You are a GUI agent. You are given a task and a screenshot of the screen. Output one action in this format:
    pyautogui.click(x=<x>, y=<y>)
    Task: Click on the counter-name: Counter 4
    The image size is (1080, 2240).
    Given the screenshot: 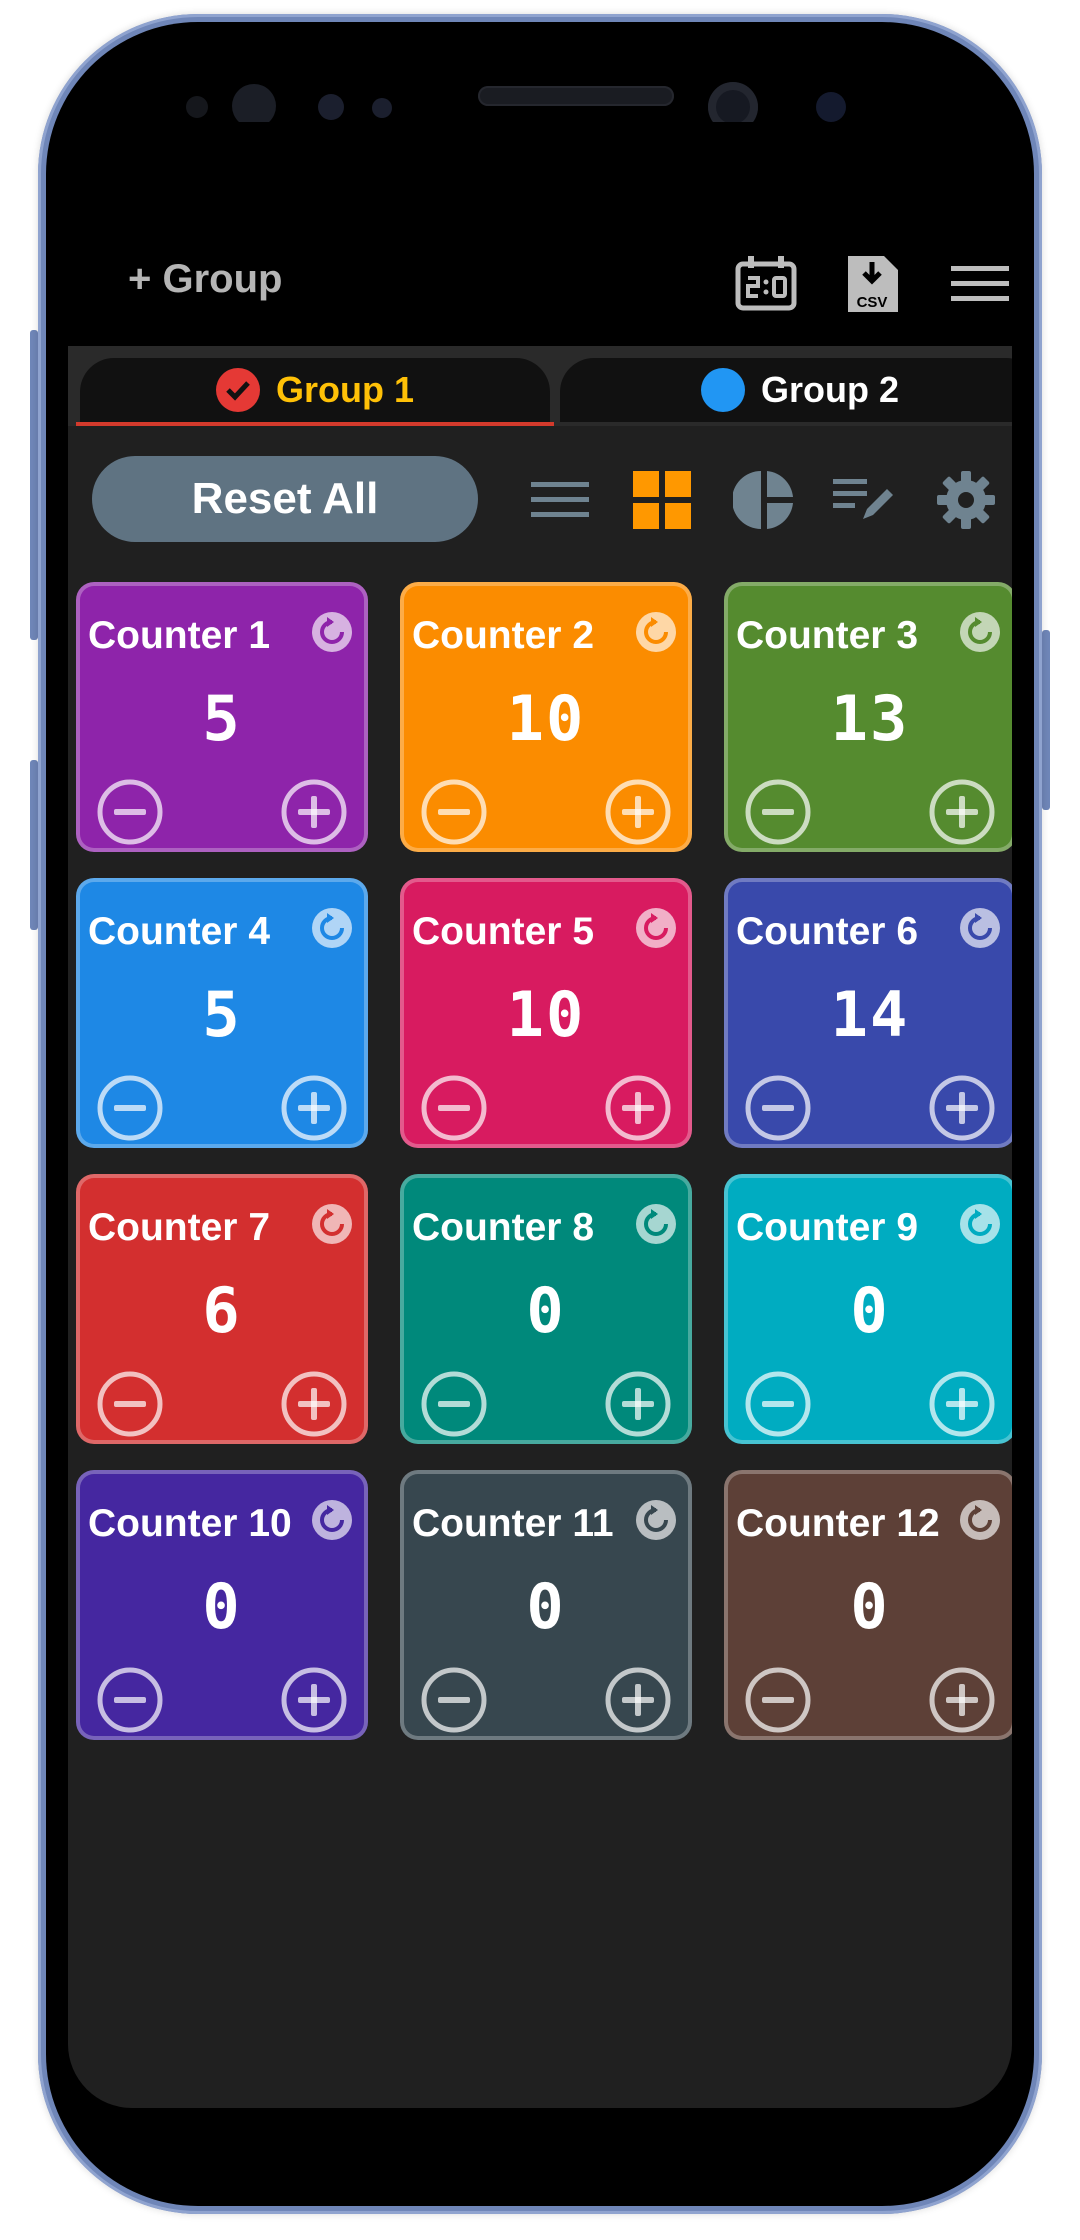 What is the action you would take?
    pyautogui.click(x=179, y=932)
    